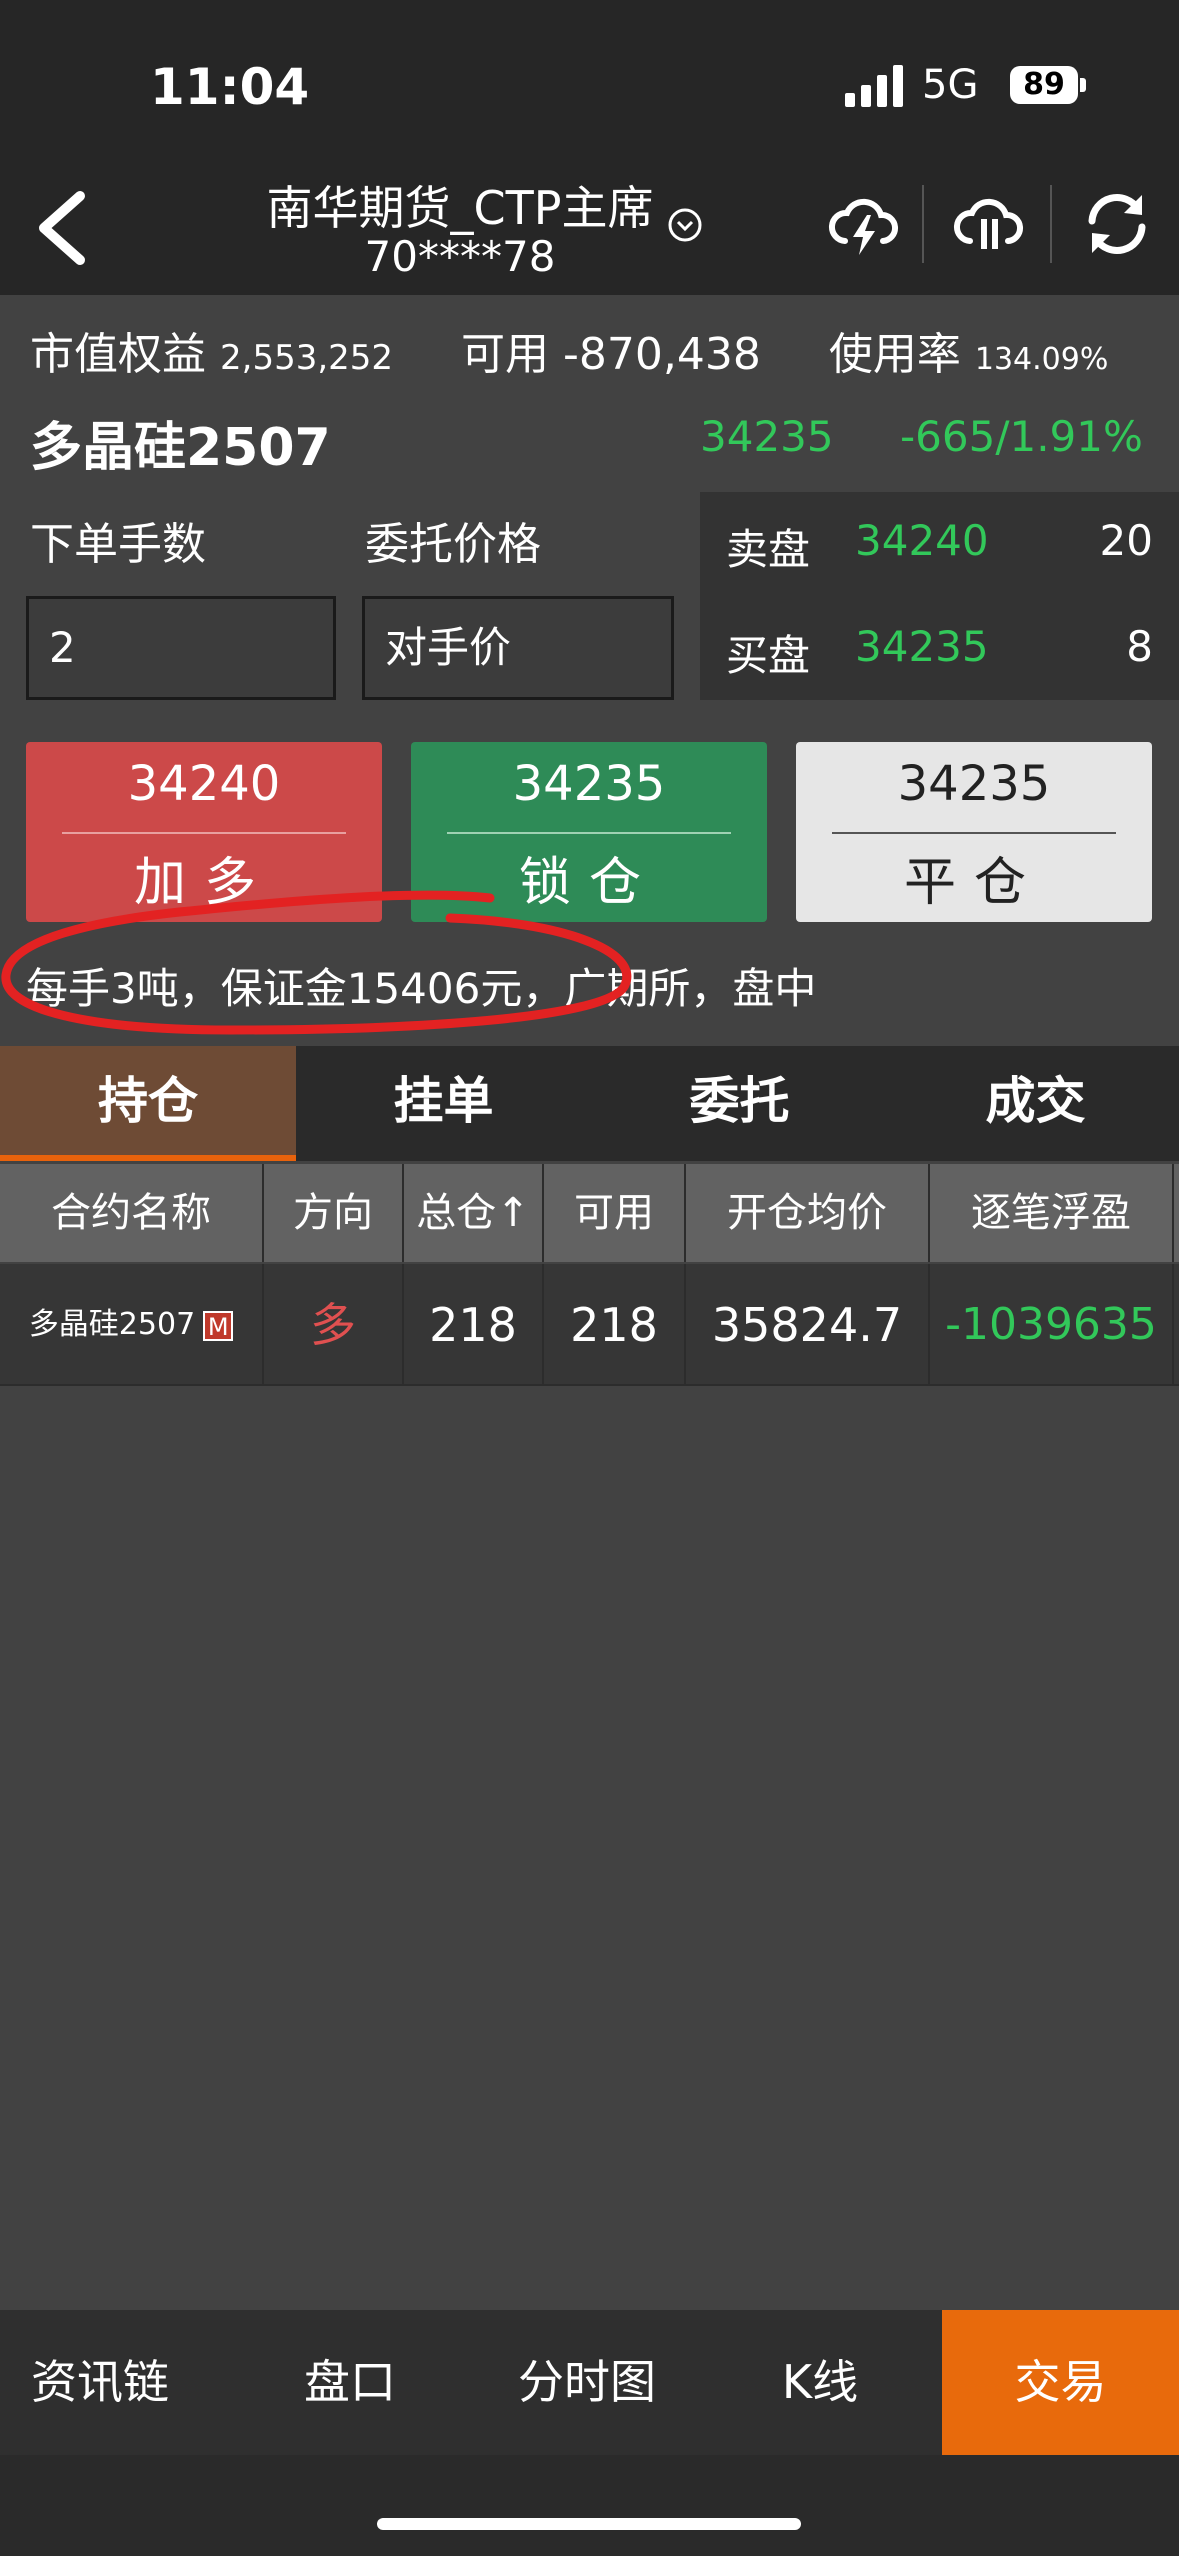 The image size is (1179, 2556). I want to click on tab-trades: 成交, so click(1033, 1103).